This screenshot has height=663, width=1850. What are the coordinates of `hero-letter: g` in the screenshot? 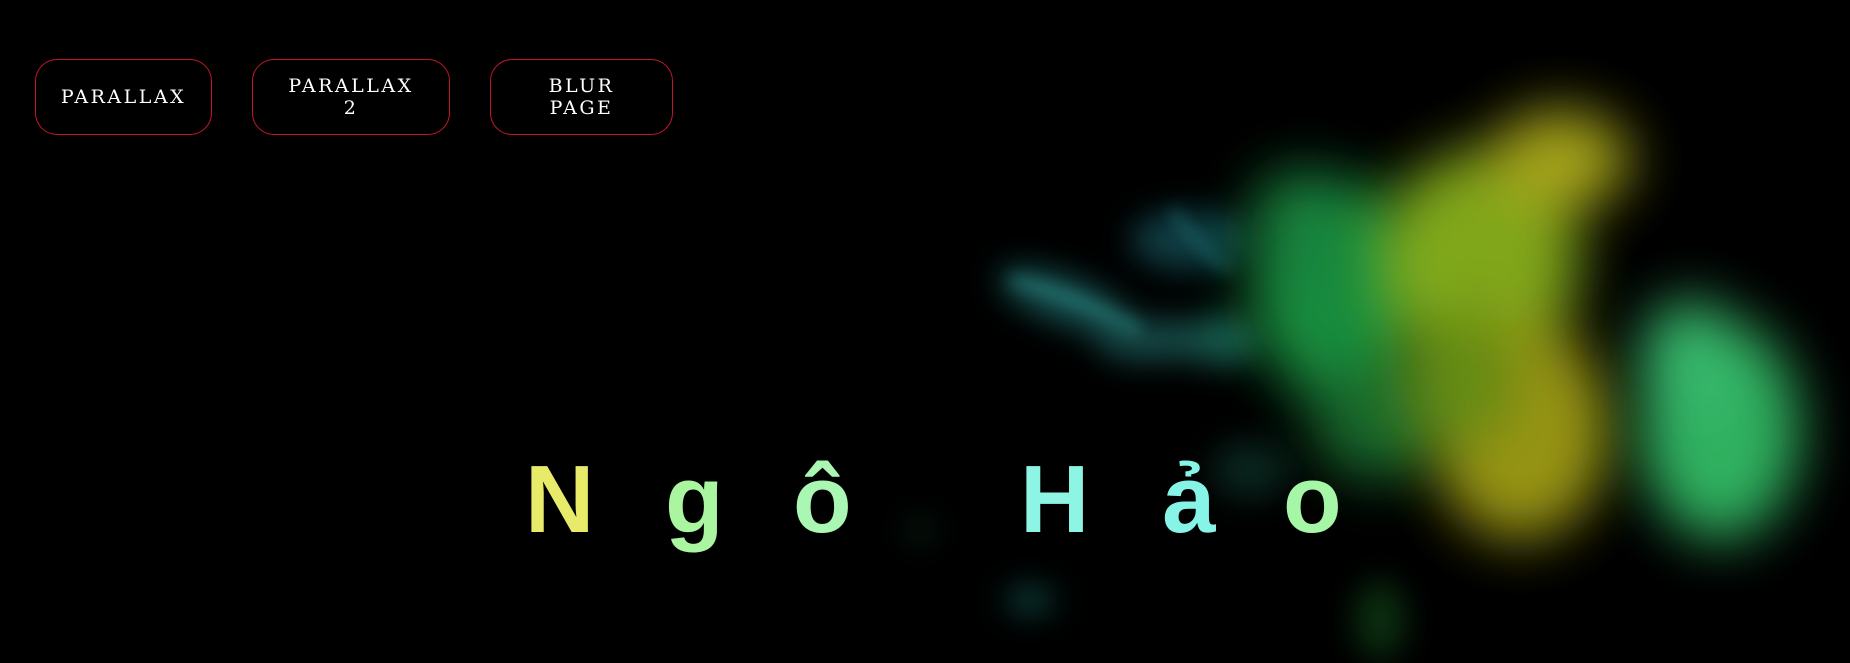 It's located at (694, 500).